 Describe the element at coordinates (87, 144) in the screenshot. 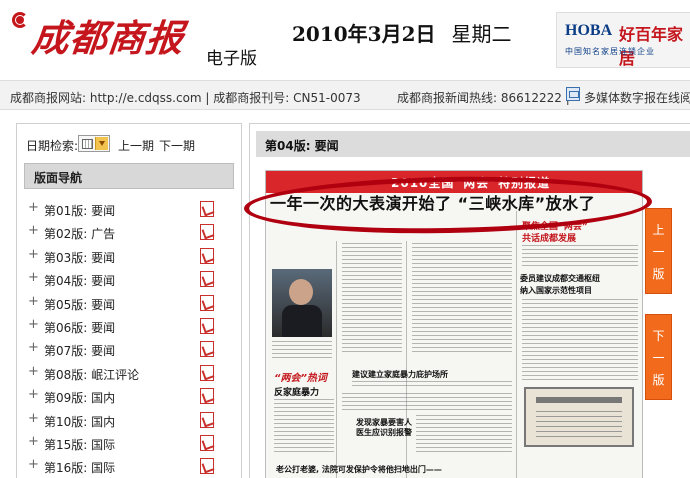

I see `calendar-icon` at that location.